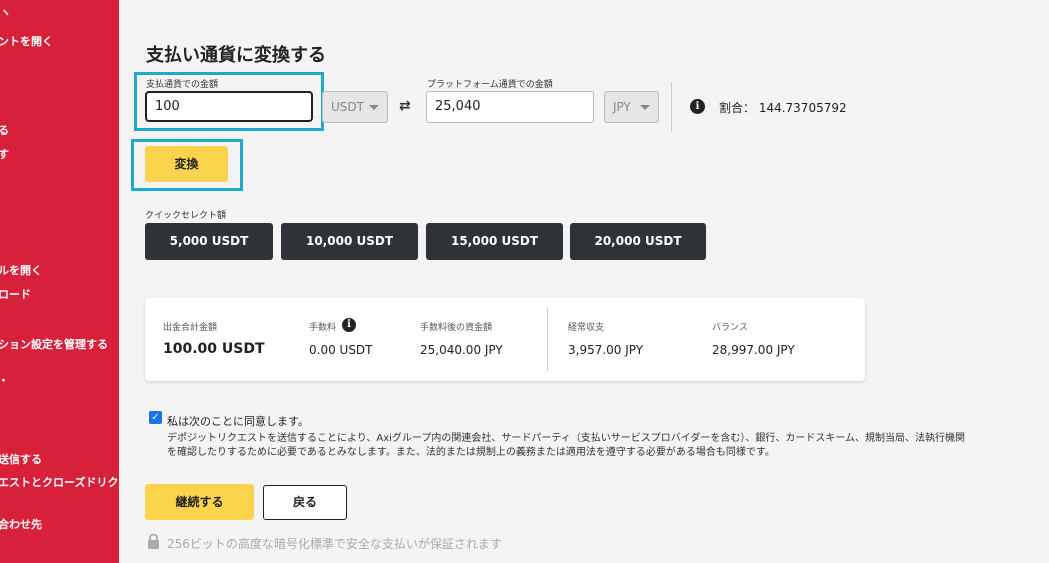  I want to click on sidebar-item-download: ロード, so click(15, 294).